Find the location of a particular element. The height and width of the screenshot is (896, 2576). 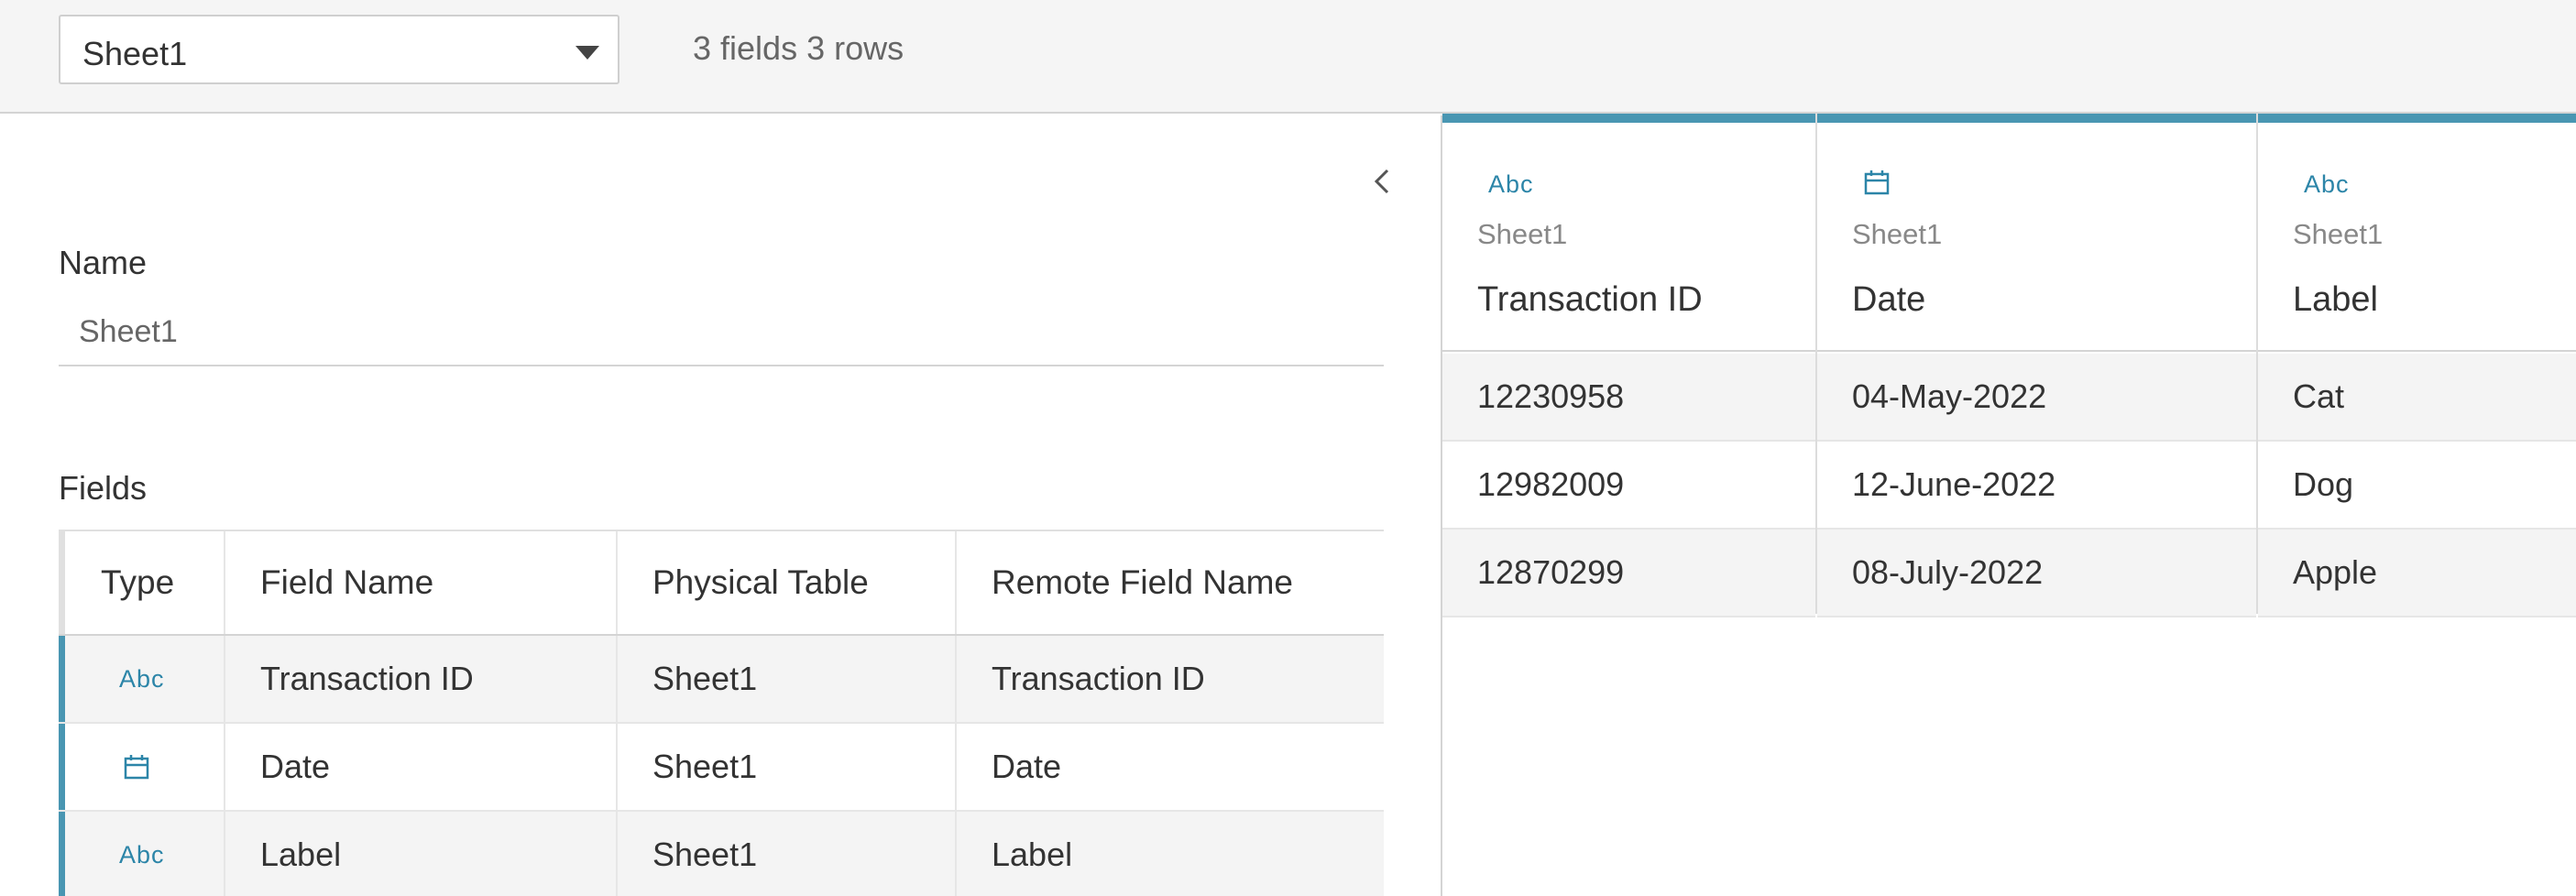

table-row: Date Sheet1 Date is located at coordinates (721, 768).